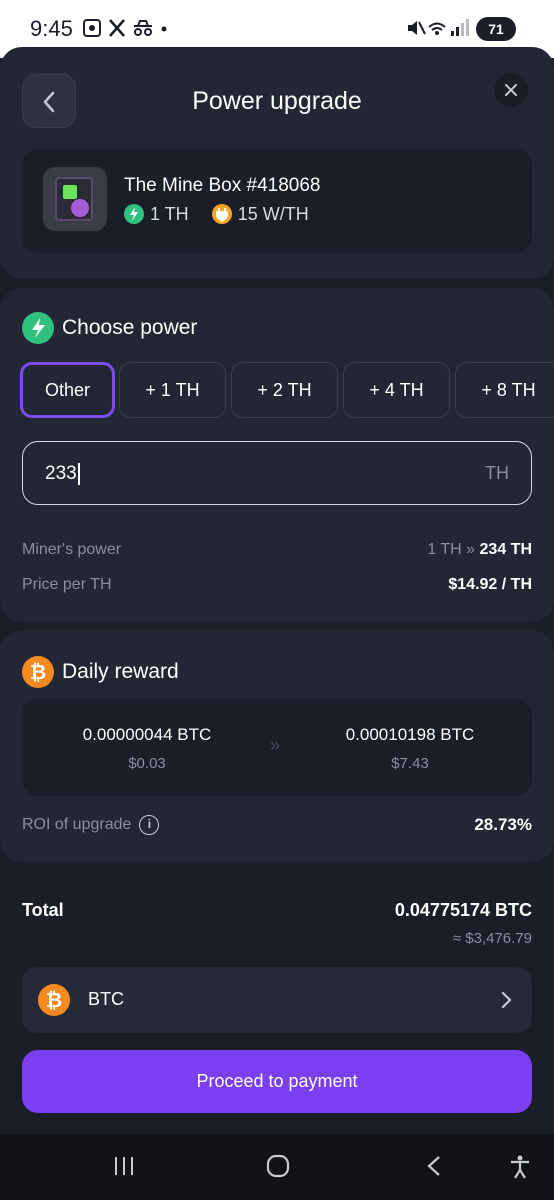  Describe the element at coordinates (277, 1081) in the screenshot. I see `proceed-to-payment-button: Proceed to payment` at that location.